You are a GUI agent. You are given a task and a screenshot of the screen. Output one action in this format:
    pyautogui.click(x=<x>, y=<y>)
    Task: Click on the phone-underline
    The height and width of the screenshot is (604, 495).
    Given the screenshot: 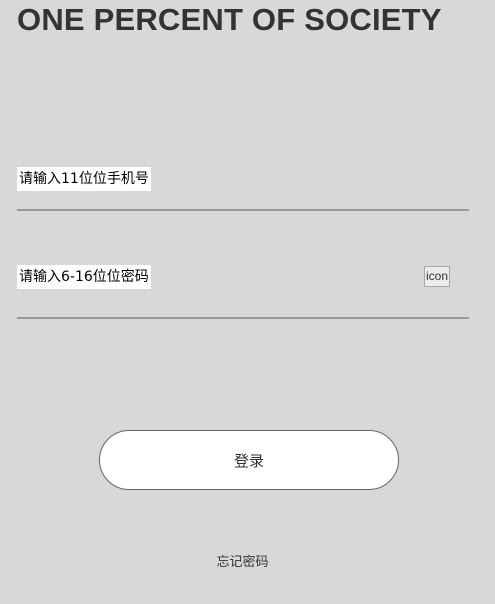 What is the action you would take?
    pyautogui.click(x=243, y=210)
    